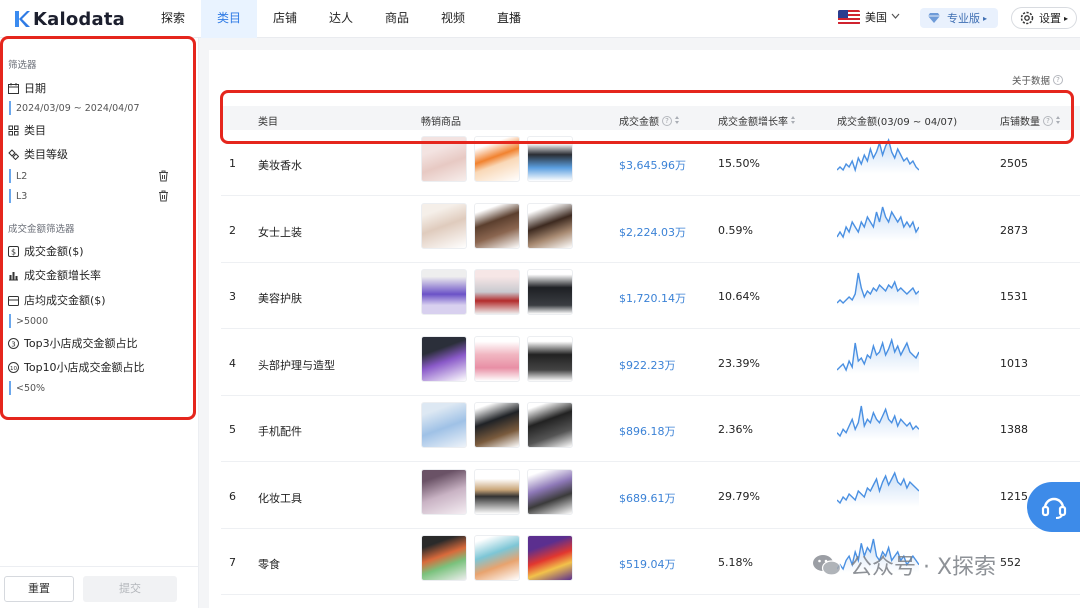 The height and width of the screenshot is (608, 1080). What do you see at coordinates (99, 275) in the screenshot?
I see `gmv-growth-filter: 成交金额增长率` at bounding box center [99, 275].